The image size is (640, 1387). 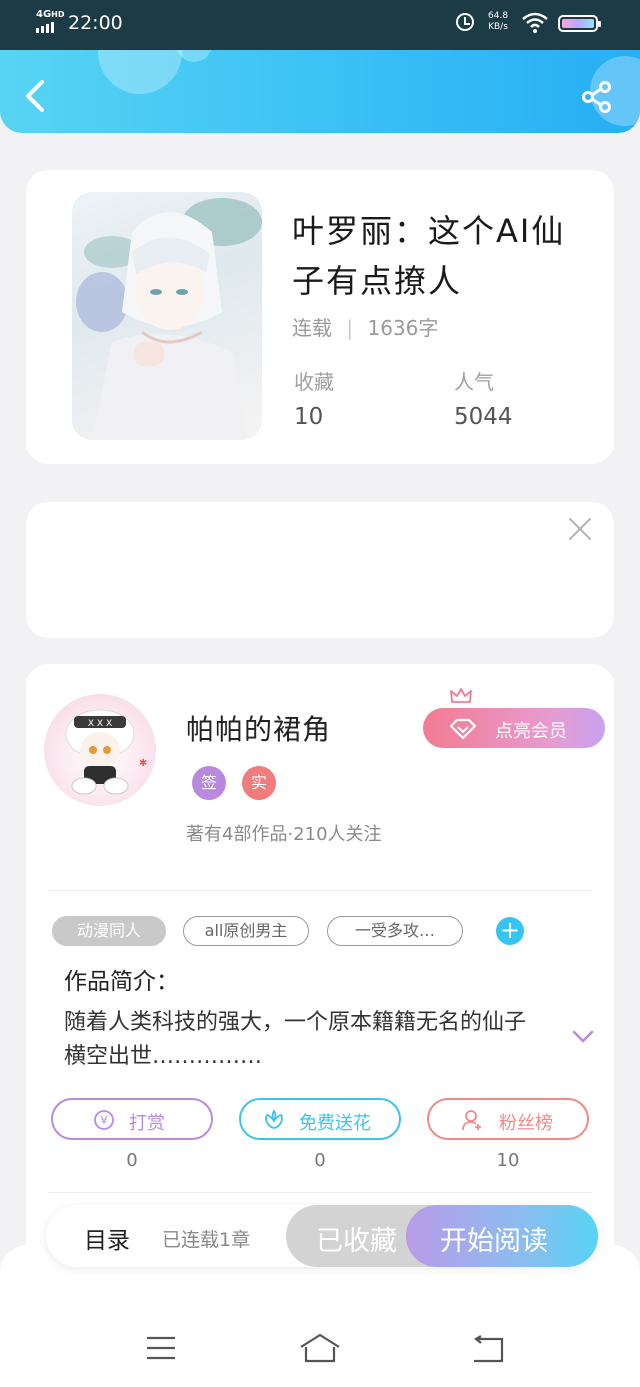 What do you see at coordinates (429, 256) in the screenshot?
I see `book-title: 叶罗丽：这个AI仙子有点撩人` at bounding box center [429, 256].